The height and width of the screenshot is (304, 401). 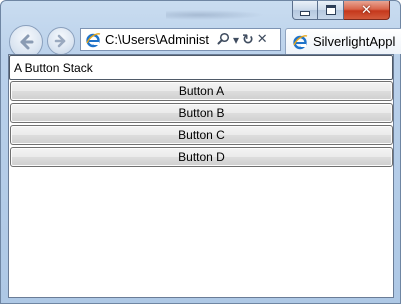 I want to click on tab-label: SilverlightAppl, so click(x=354, y=41).